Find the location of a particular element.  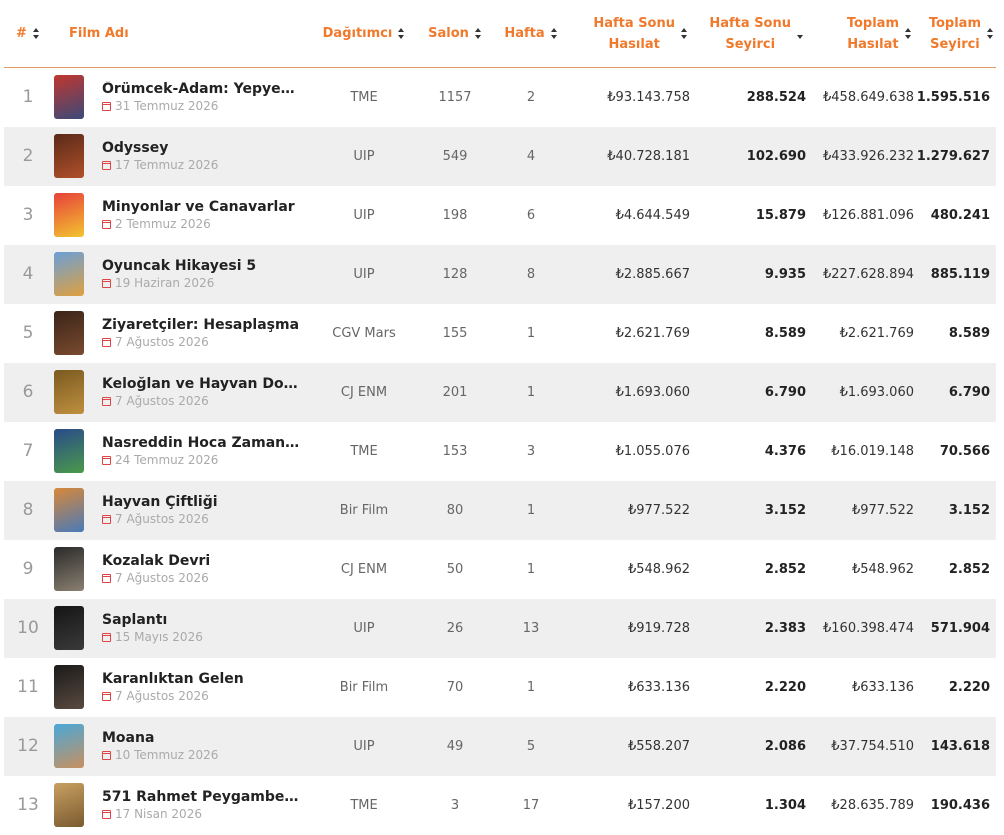

release-date-text: 17 Nisan 2026 is located at coordinates (158, 814).